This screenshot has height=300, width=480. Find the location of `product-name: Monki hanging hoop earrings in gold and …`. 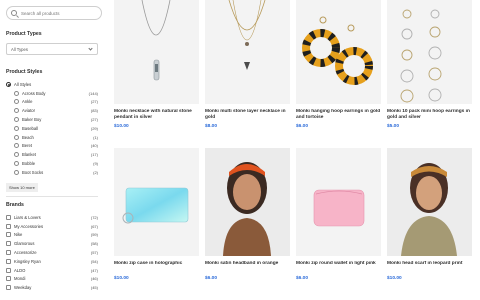

product-name: Monki hanging hoop earrings in gold and … is located at coordinates (338, 115).